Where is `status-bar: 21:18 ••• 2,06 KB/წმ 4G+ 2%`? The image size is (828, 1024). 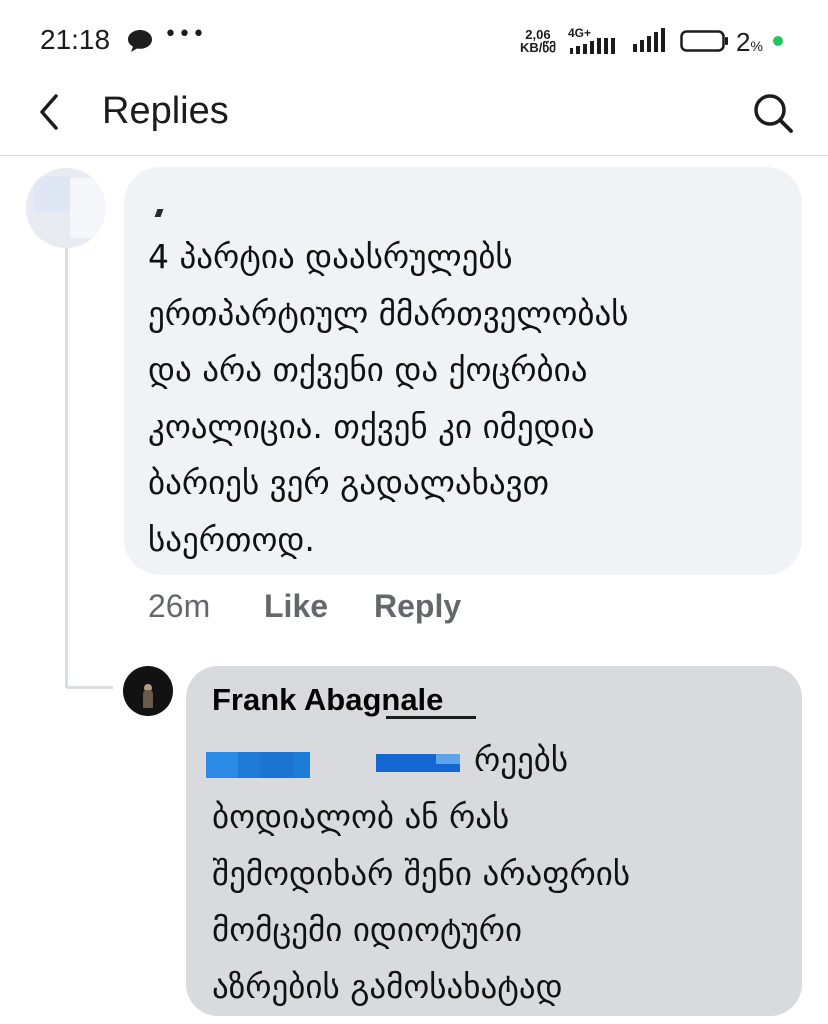
status-bar: 21:18 ••• 2,06 KB/წმ 4G+ 2% is located at coordinates (414, 40).